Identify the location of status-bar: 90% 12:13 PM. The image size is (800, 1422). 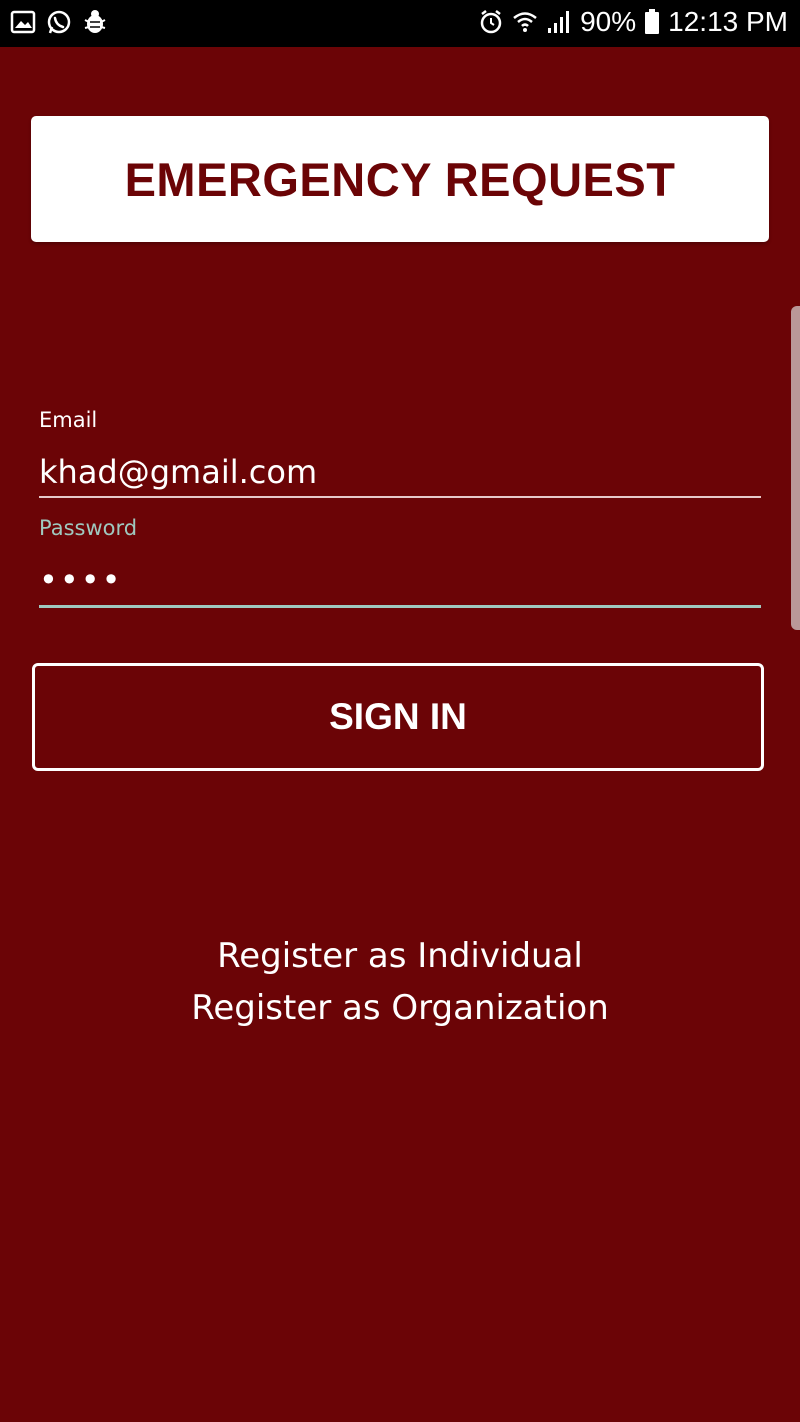
(400, 23).